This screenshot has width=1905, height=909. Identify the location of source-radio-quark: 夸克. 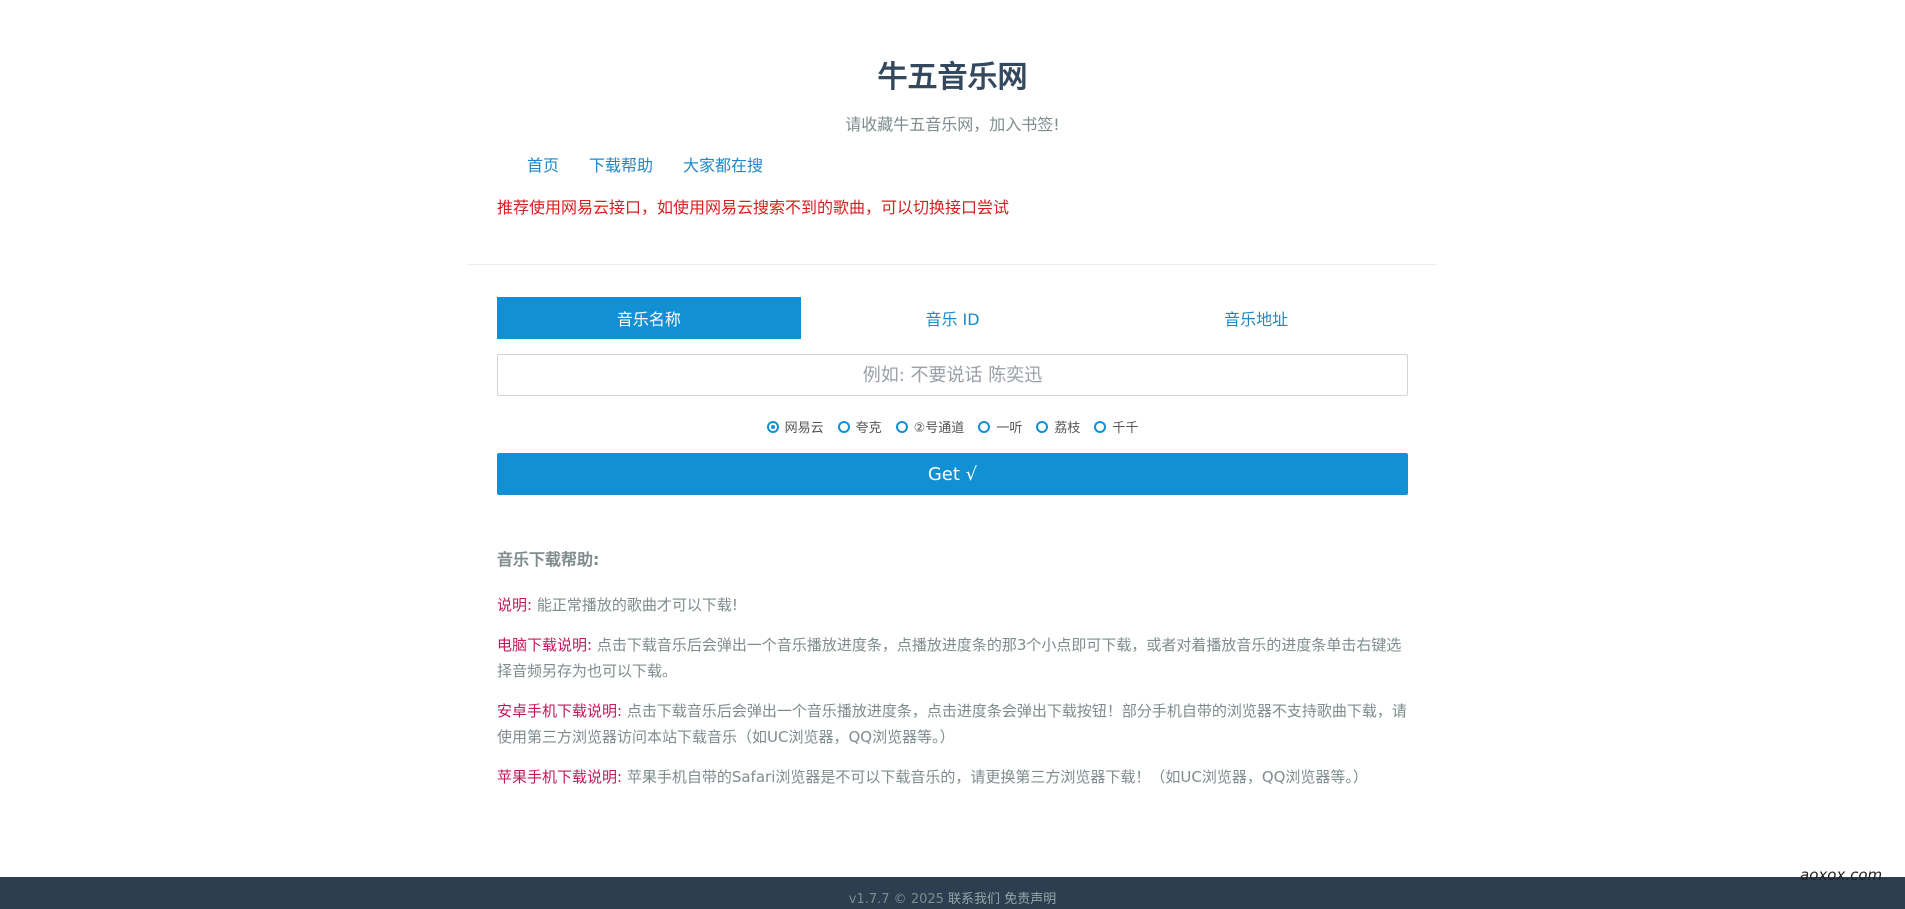
(859, 426).